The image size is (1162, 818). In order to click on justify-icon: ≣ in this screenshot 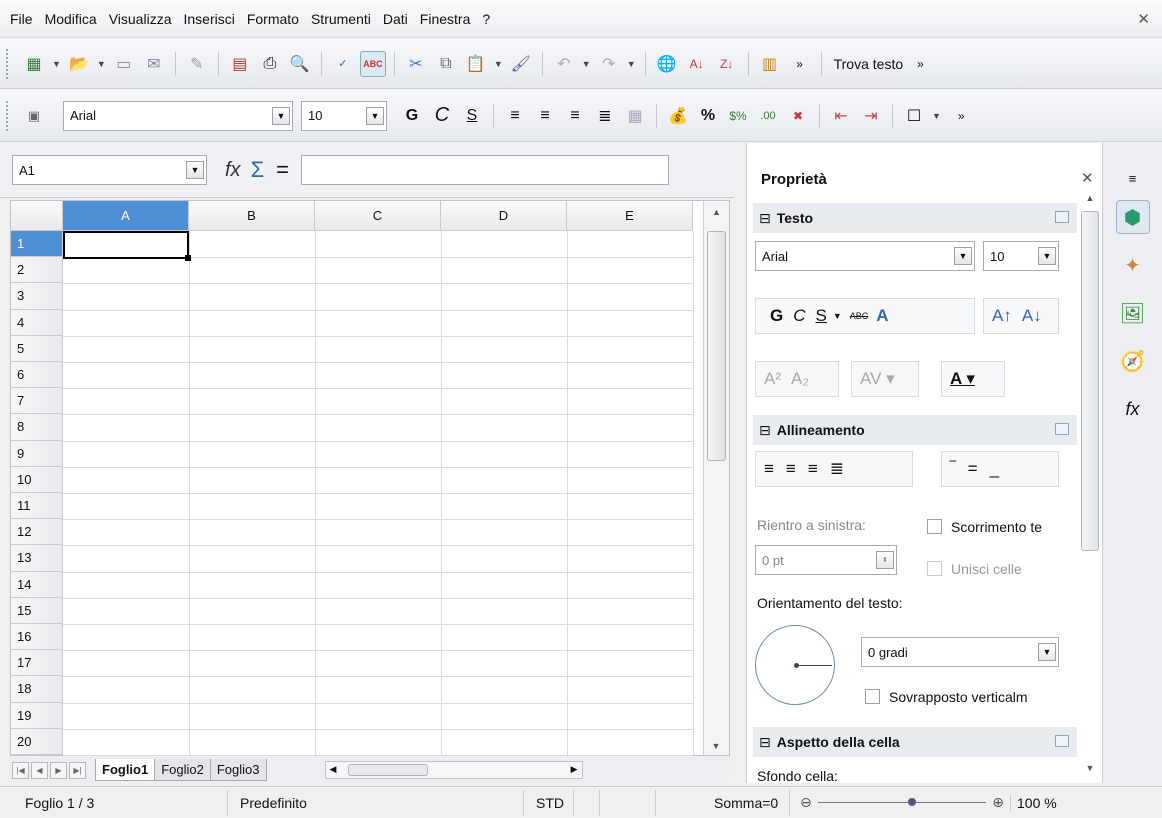, I will do `click(837, 469)`.